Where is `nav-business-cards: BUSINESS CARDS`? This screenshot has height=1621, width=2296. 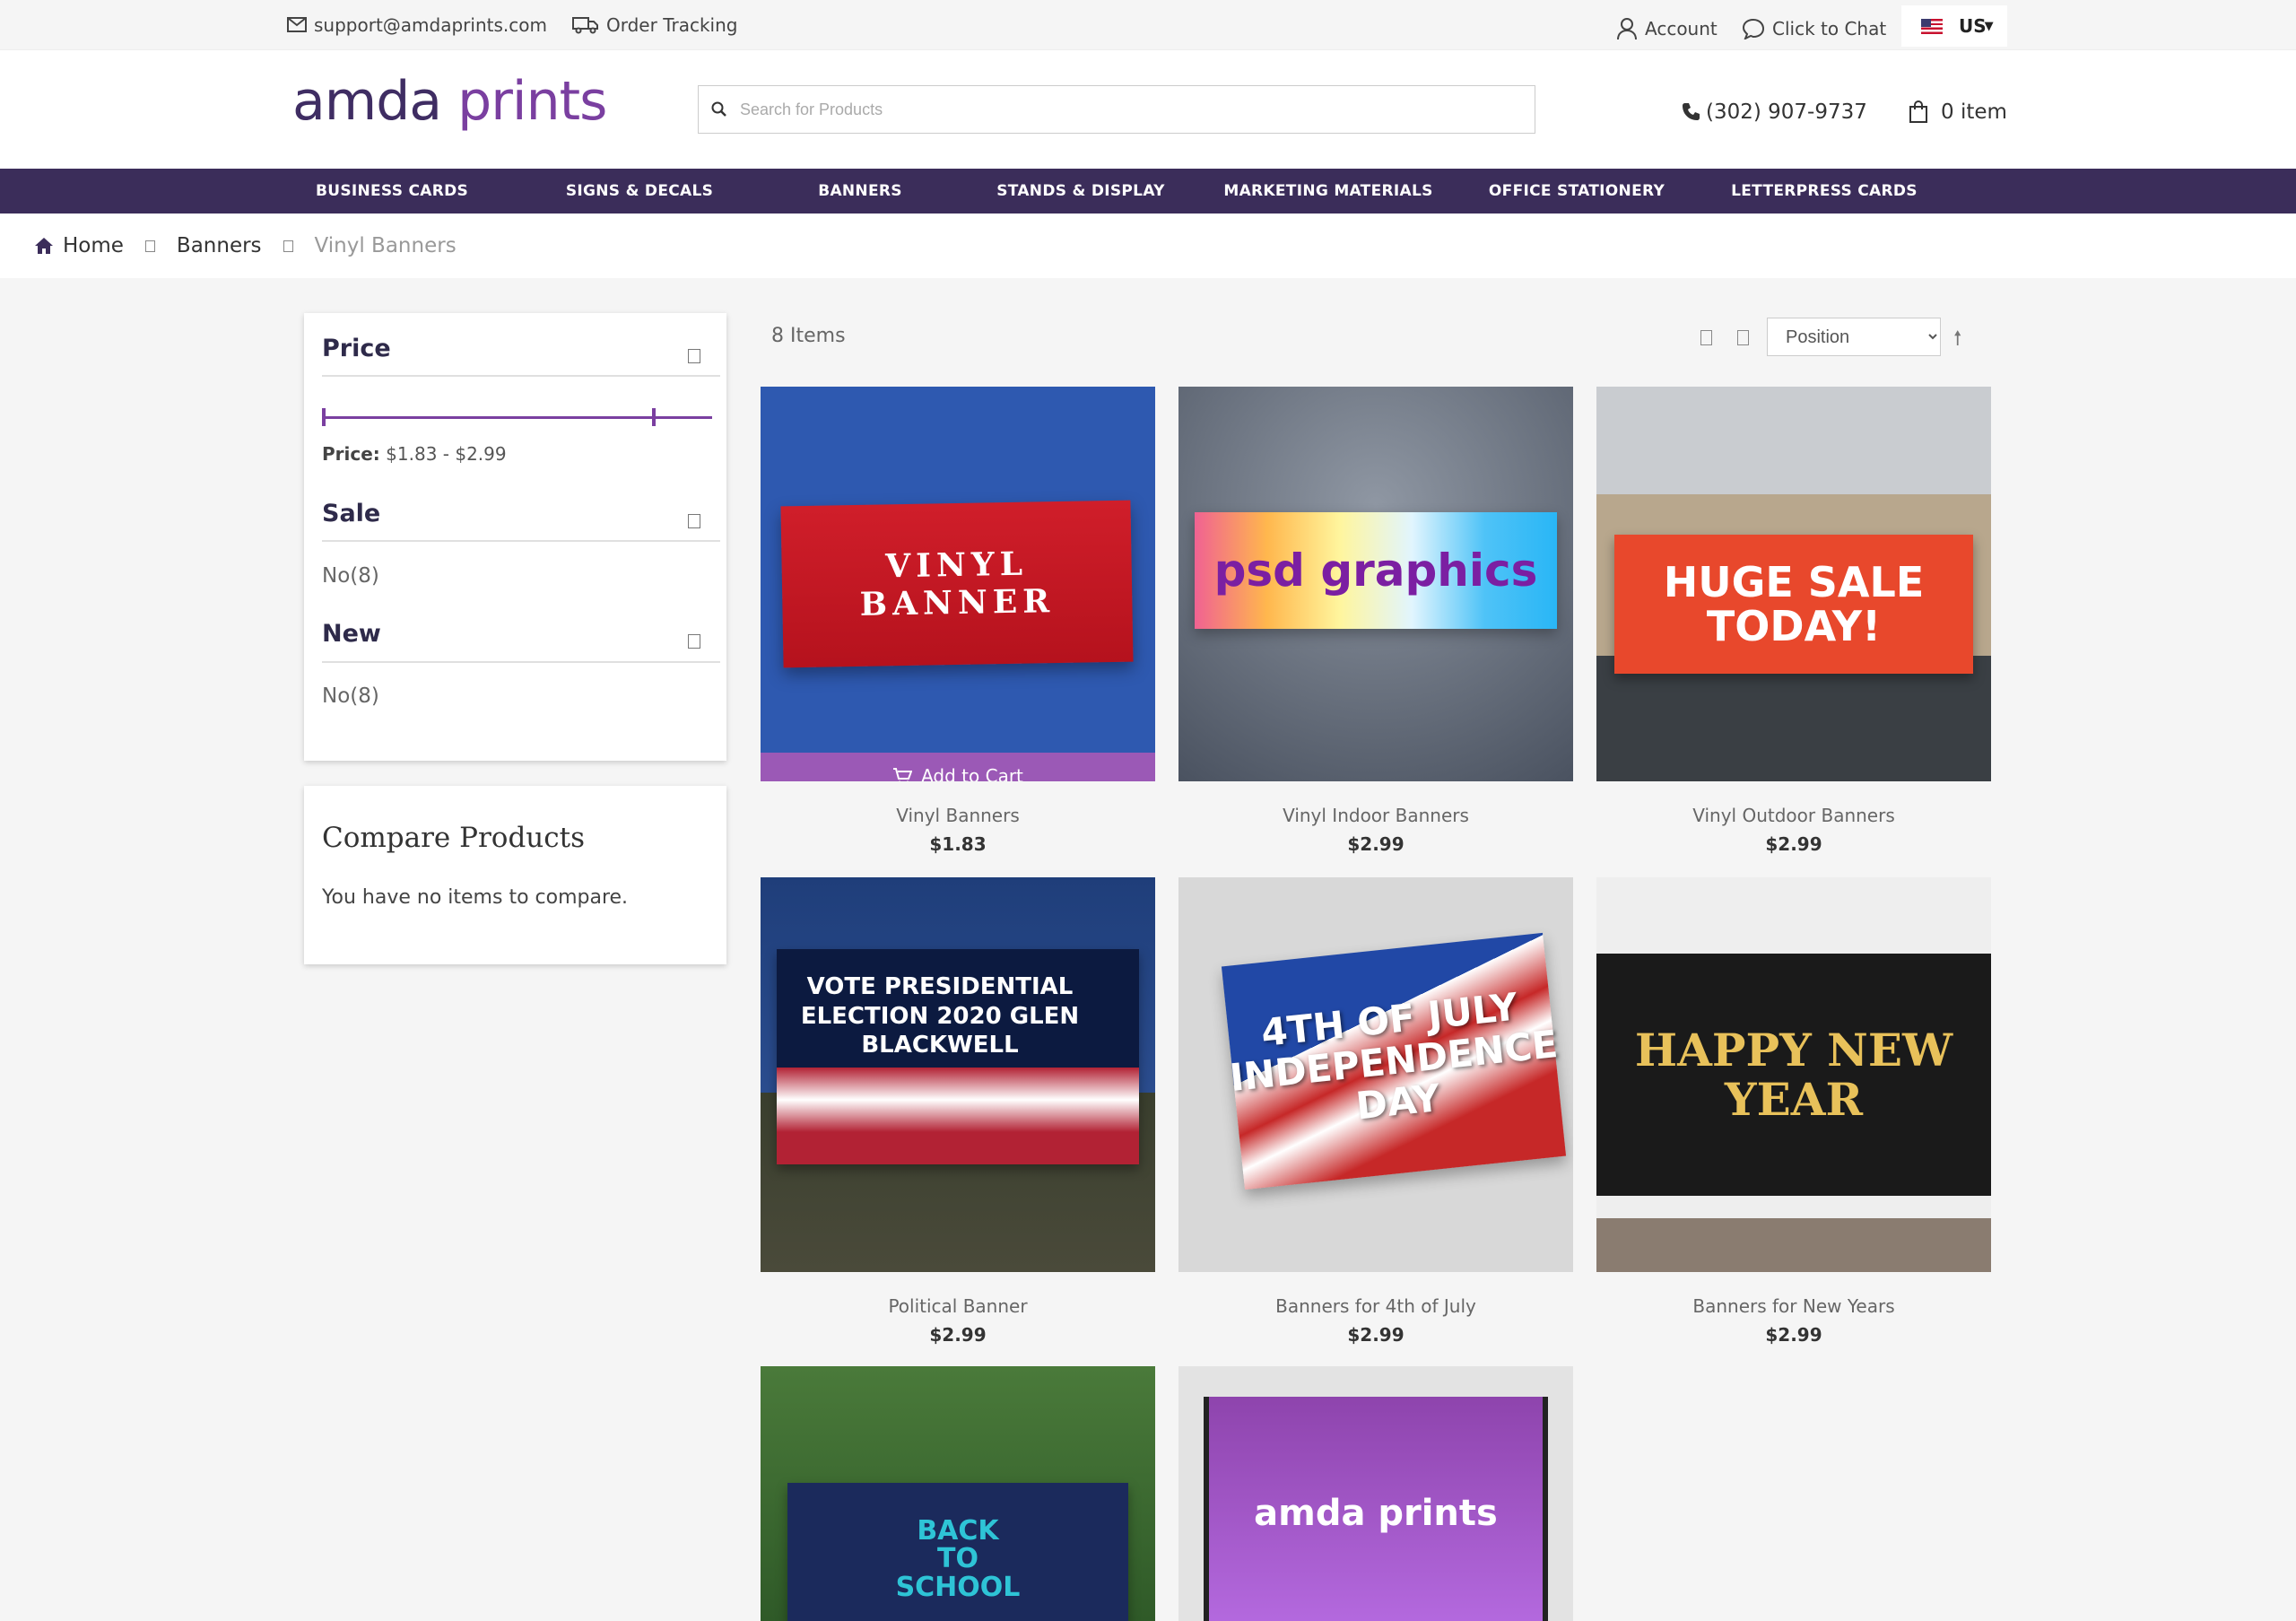 nav-business-cards: BUSINESS CARDS is located at coordinates (392, 191).